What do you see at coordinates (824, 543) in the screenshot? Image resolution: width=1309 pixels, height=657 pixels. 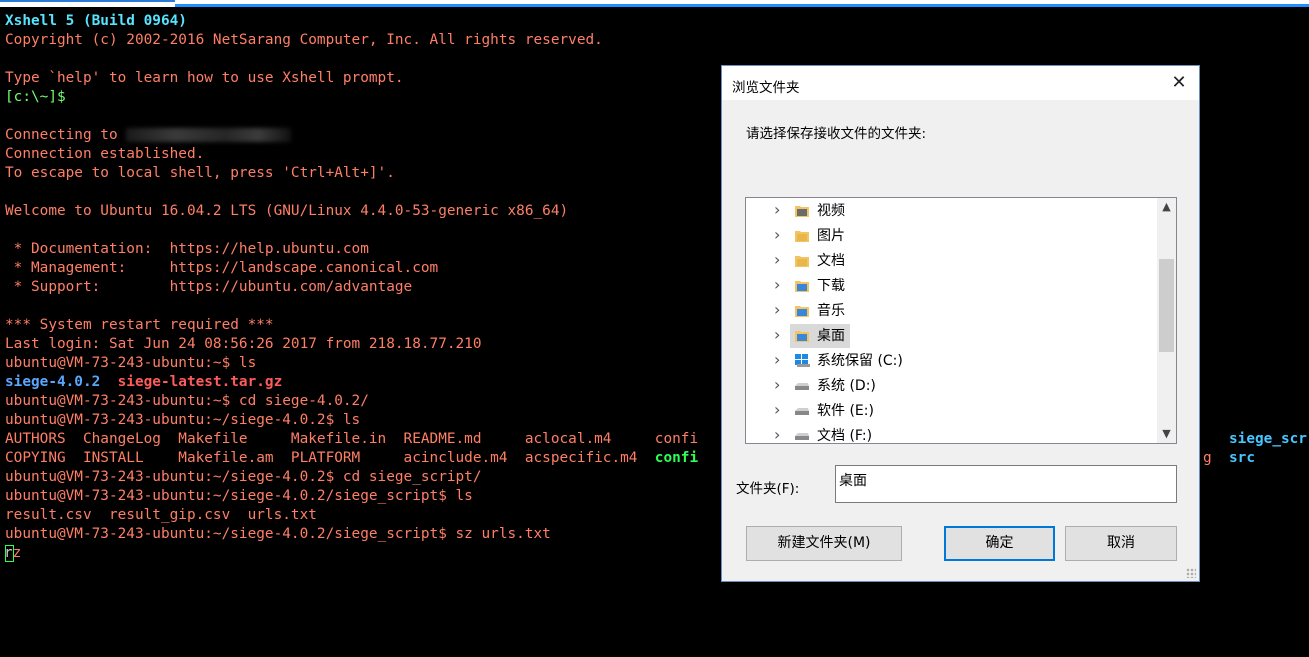 I see `new-folder-button: 新建文件夹(M)` at bounding box center [824, 543].